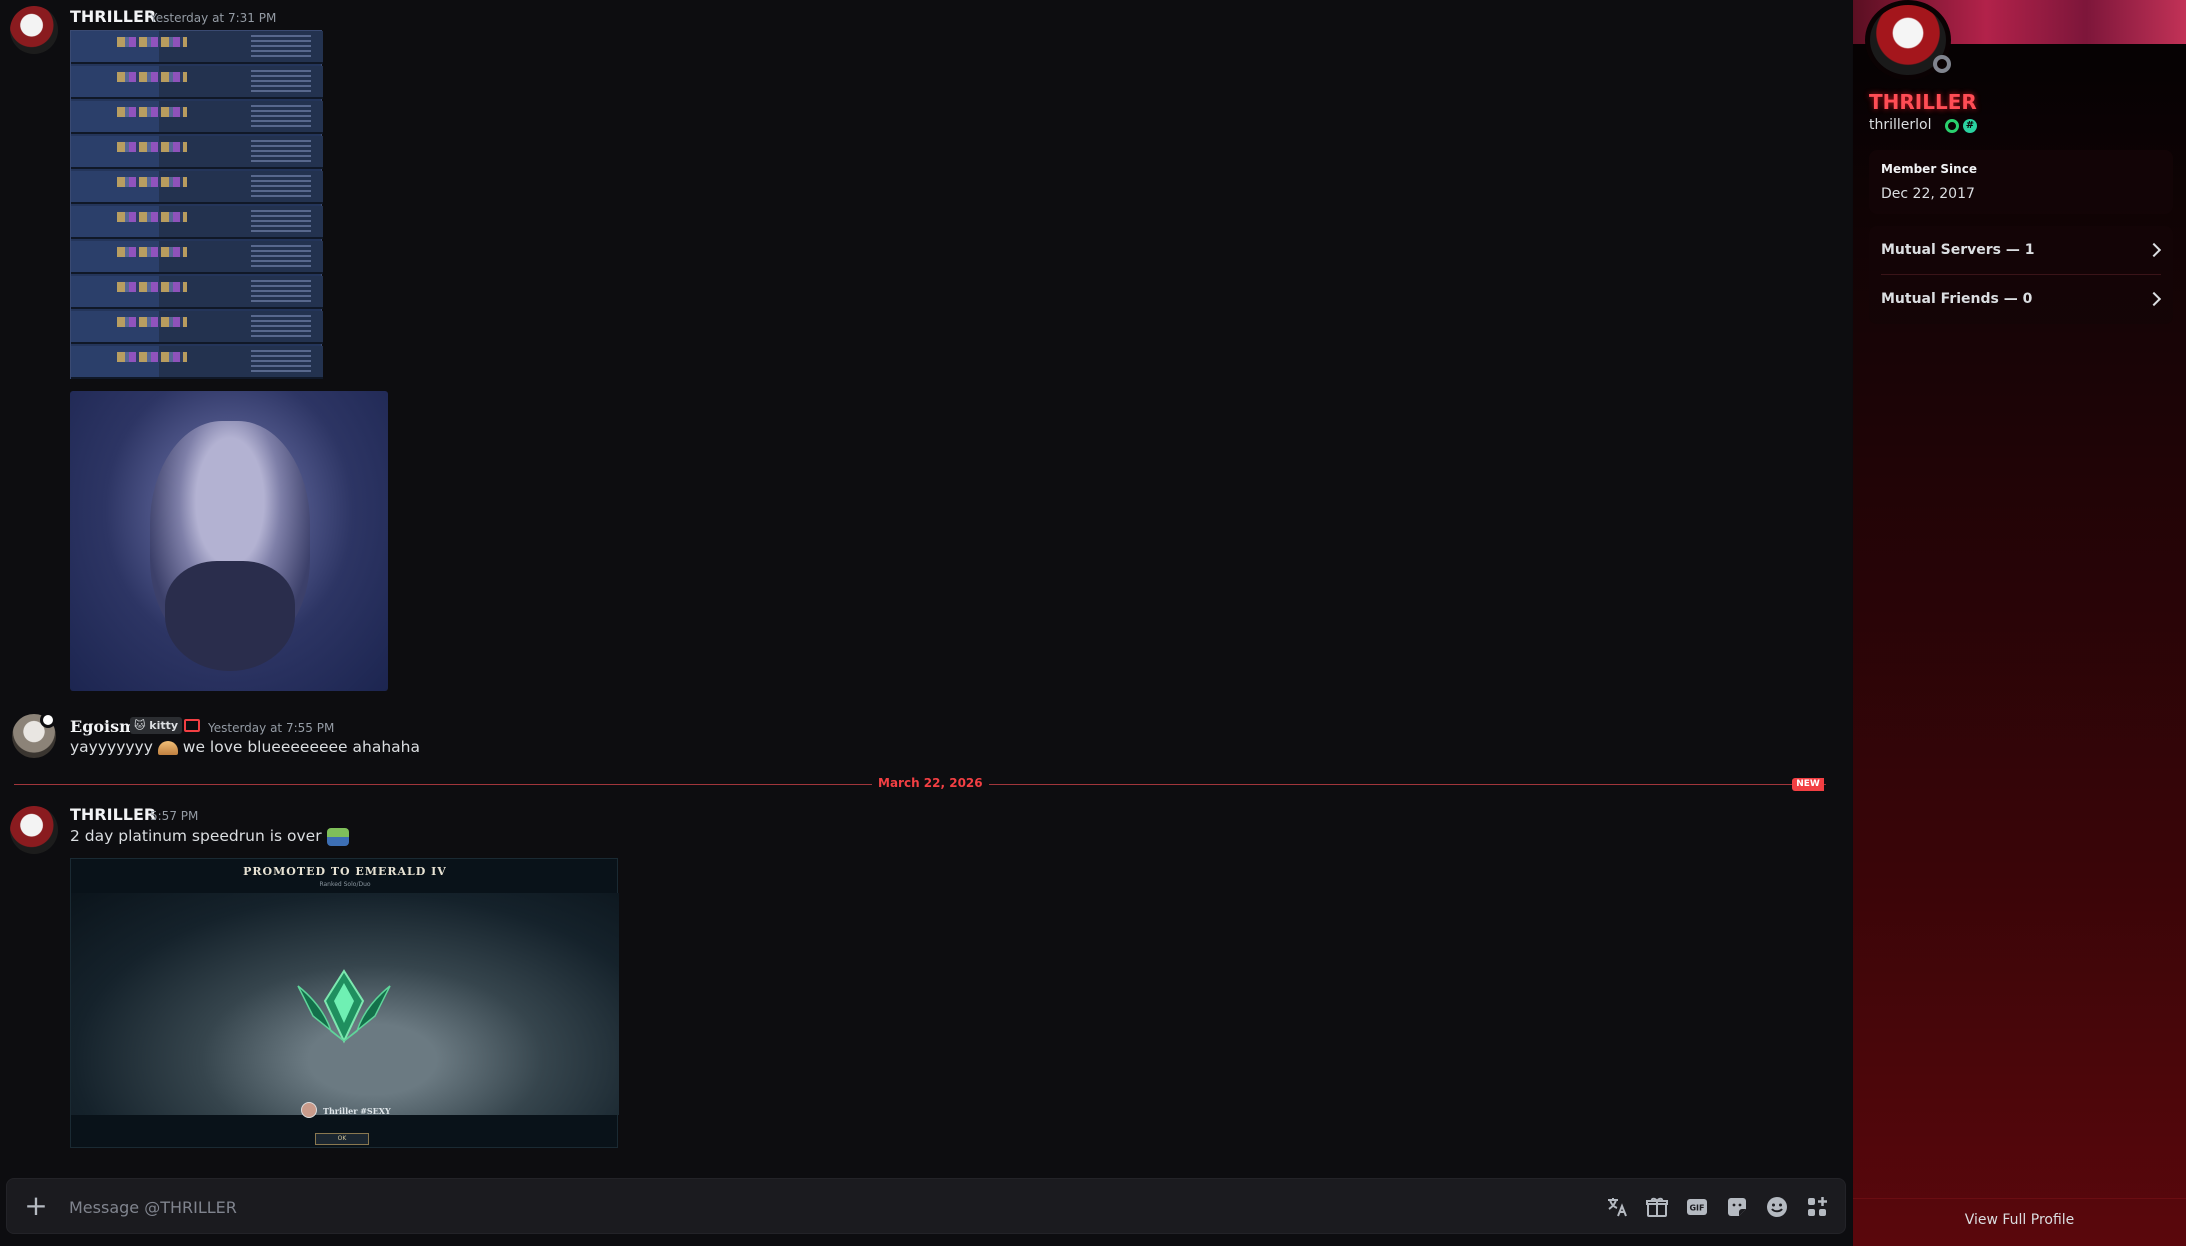 This screenshot has height=1246, width=2186. What do you see at coordinates (2019, 1198) in the screenshot?
I see `divider` at bounding box center [2019, 1198].